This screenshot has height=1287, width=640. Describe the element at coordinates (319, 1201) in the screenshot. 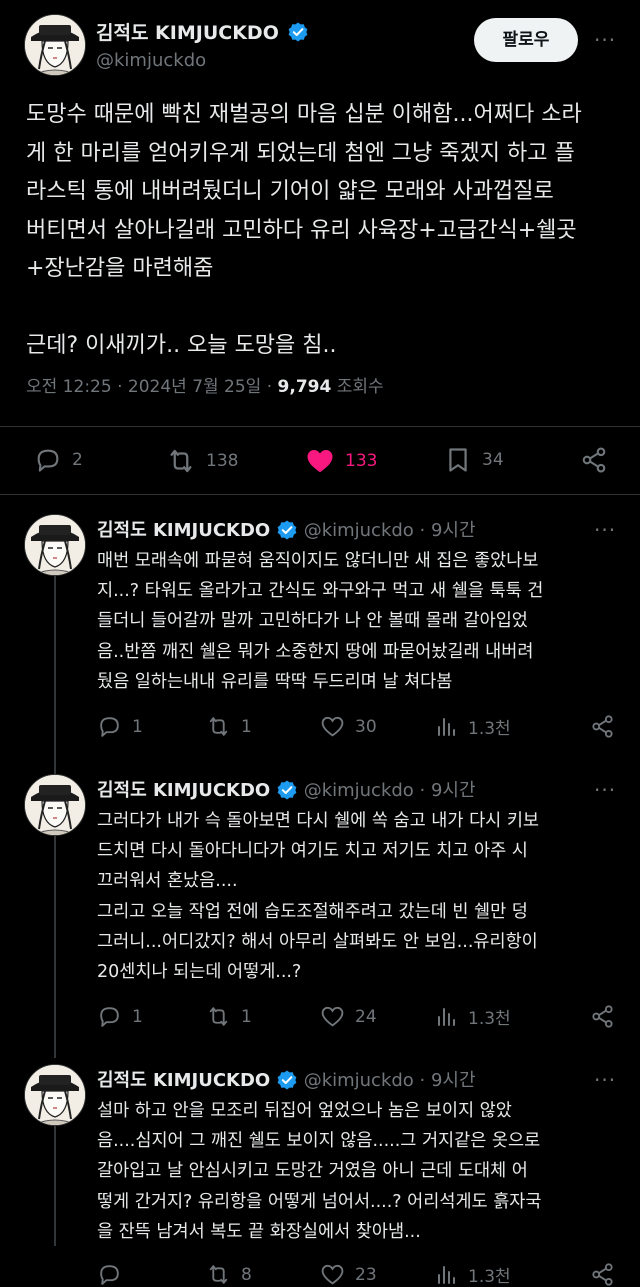

I see `reply-text-line: 떻게 간거지? 유리항을 어떻게 넘어서....? 어리석게도 흙자국` at that location.